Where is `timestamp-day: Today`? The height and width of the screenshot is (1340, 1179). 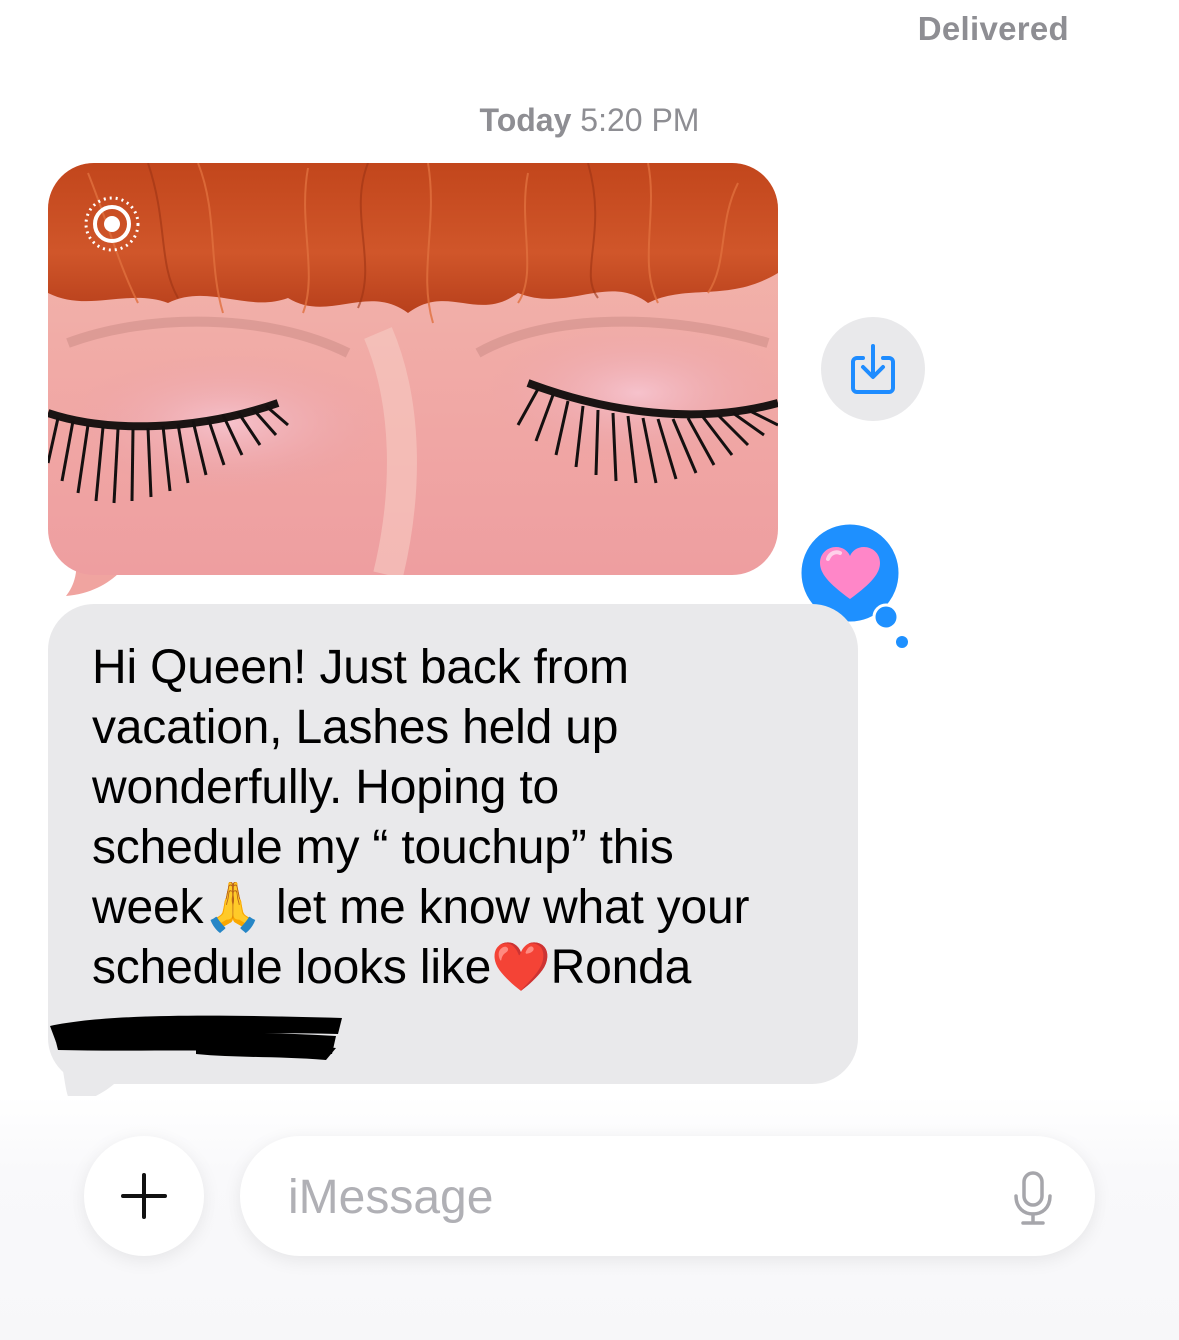
timestamp-day: Today is located at coordinates (525, 120).